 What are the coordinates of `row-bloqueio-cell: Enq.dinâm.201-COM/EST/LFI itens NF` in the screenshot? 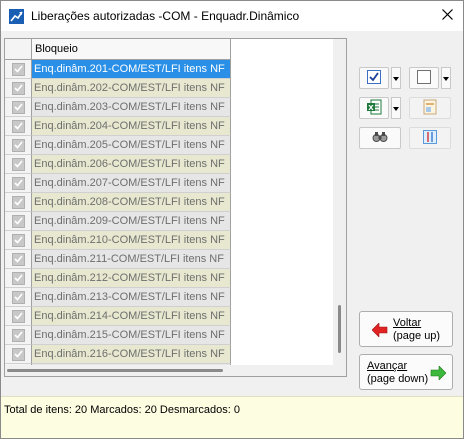 It's located at (131, 69).